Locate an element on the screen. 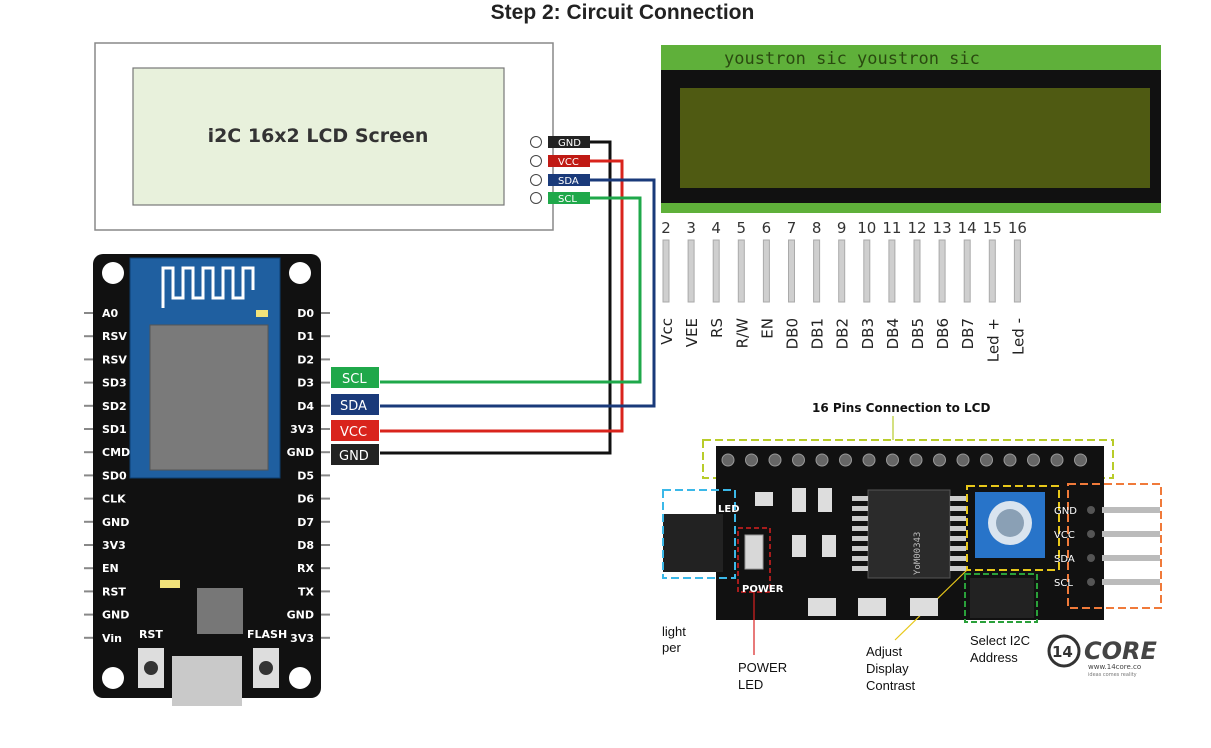 This screenshot has height=748, width=1211. lcd-pin-scl-label: SCL is located at coordinates (567, 199).